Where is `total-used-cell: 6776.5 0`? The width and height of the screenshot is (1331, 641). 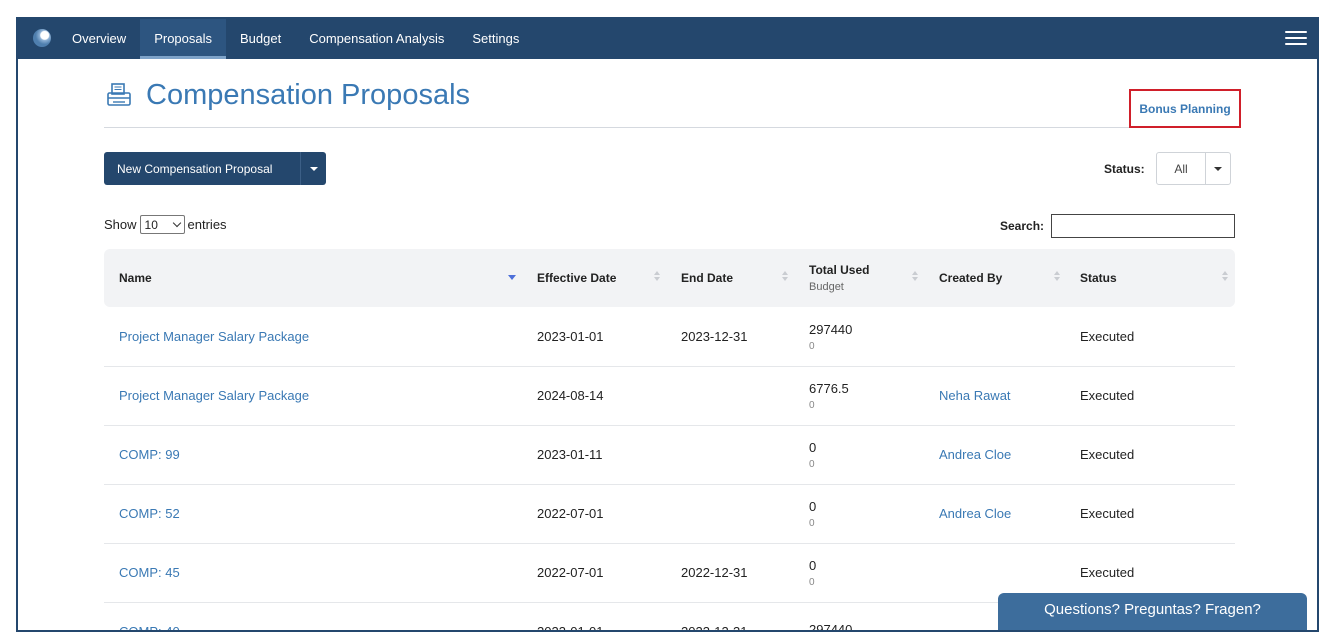 total-used-cell: 6776.5 0 is located at coordinates (829, 395).